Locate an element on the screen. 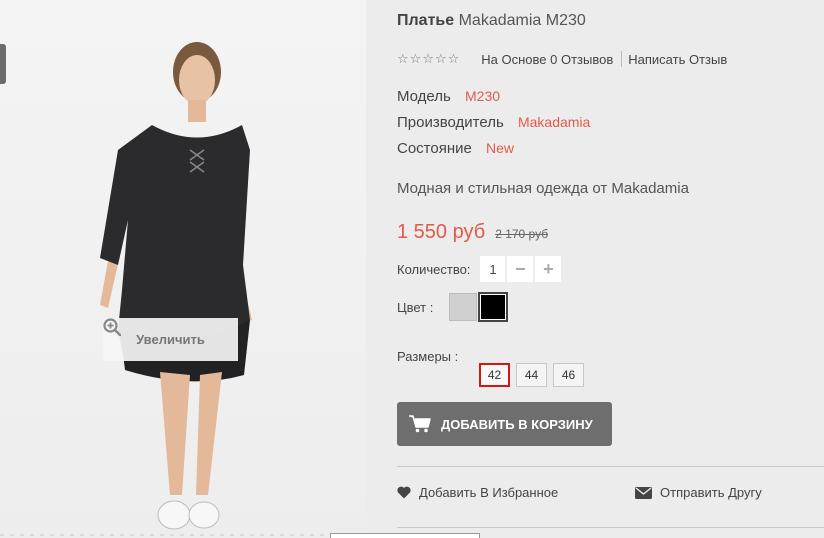 Image resolution: width=824 pixels, height=538 pixels. product-description: Модная и стильная одежда от Makadamia is located at coordinates (543, 188).